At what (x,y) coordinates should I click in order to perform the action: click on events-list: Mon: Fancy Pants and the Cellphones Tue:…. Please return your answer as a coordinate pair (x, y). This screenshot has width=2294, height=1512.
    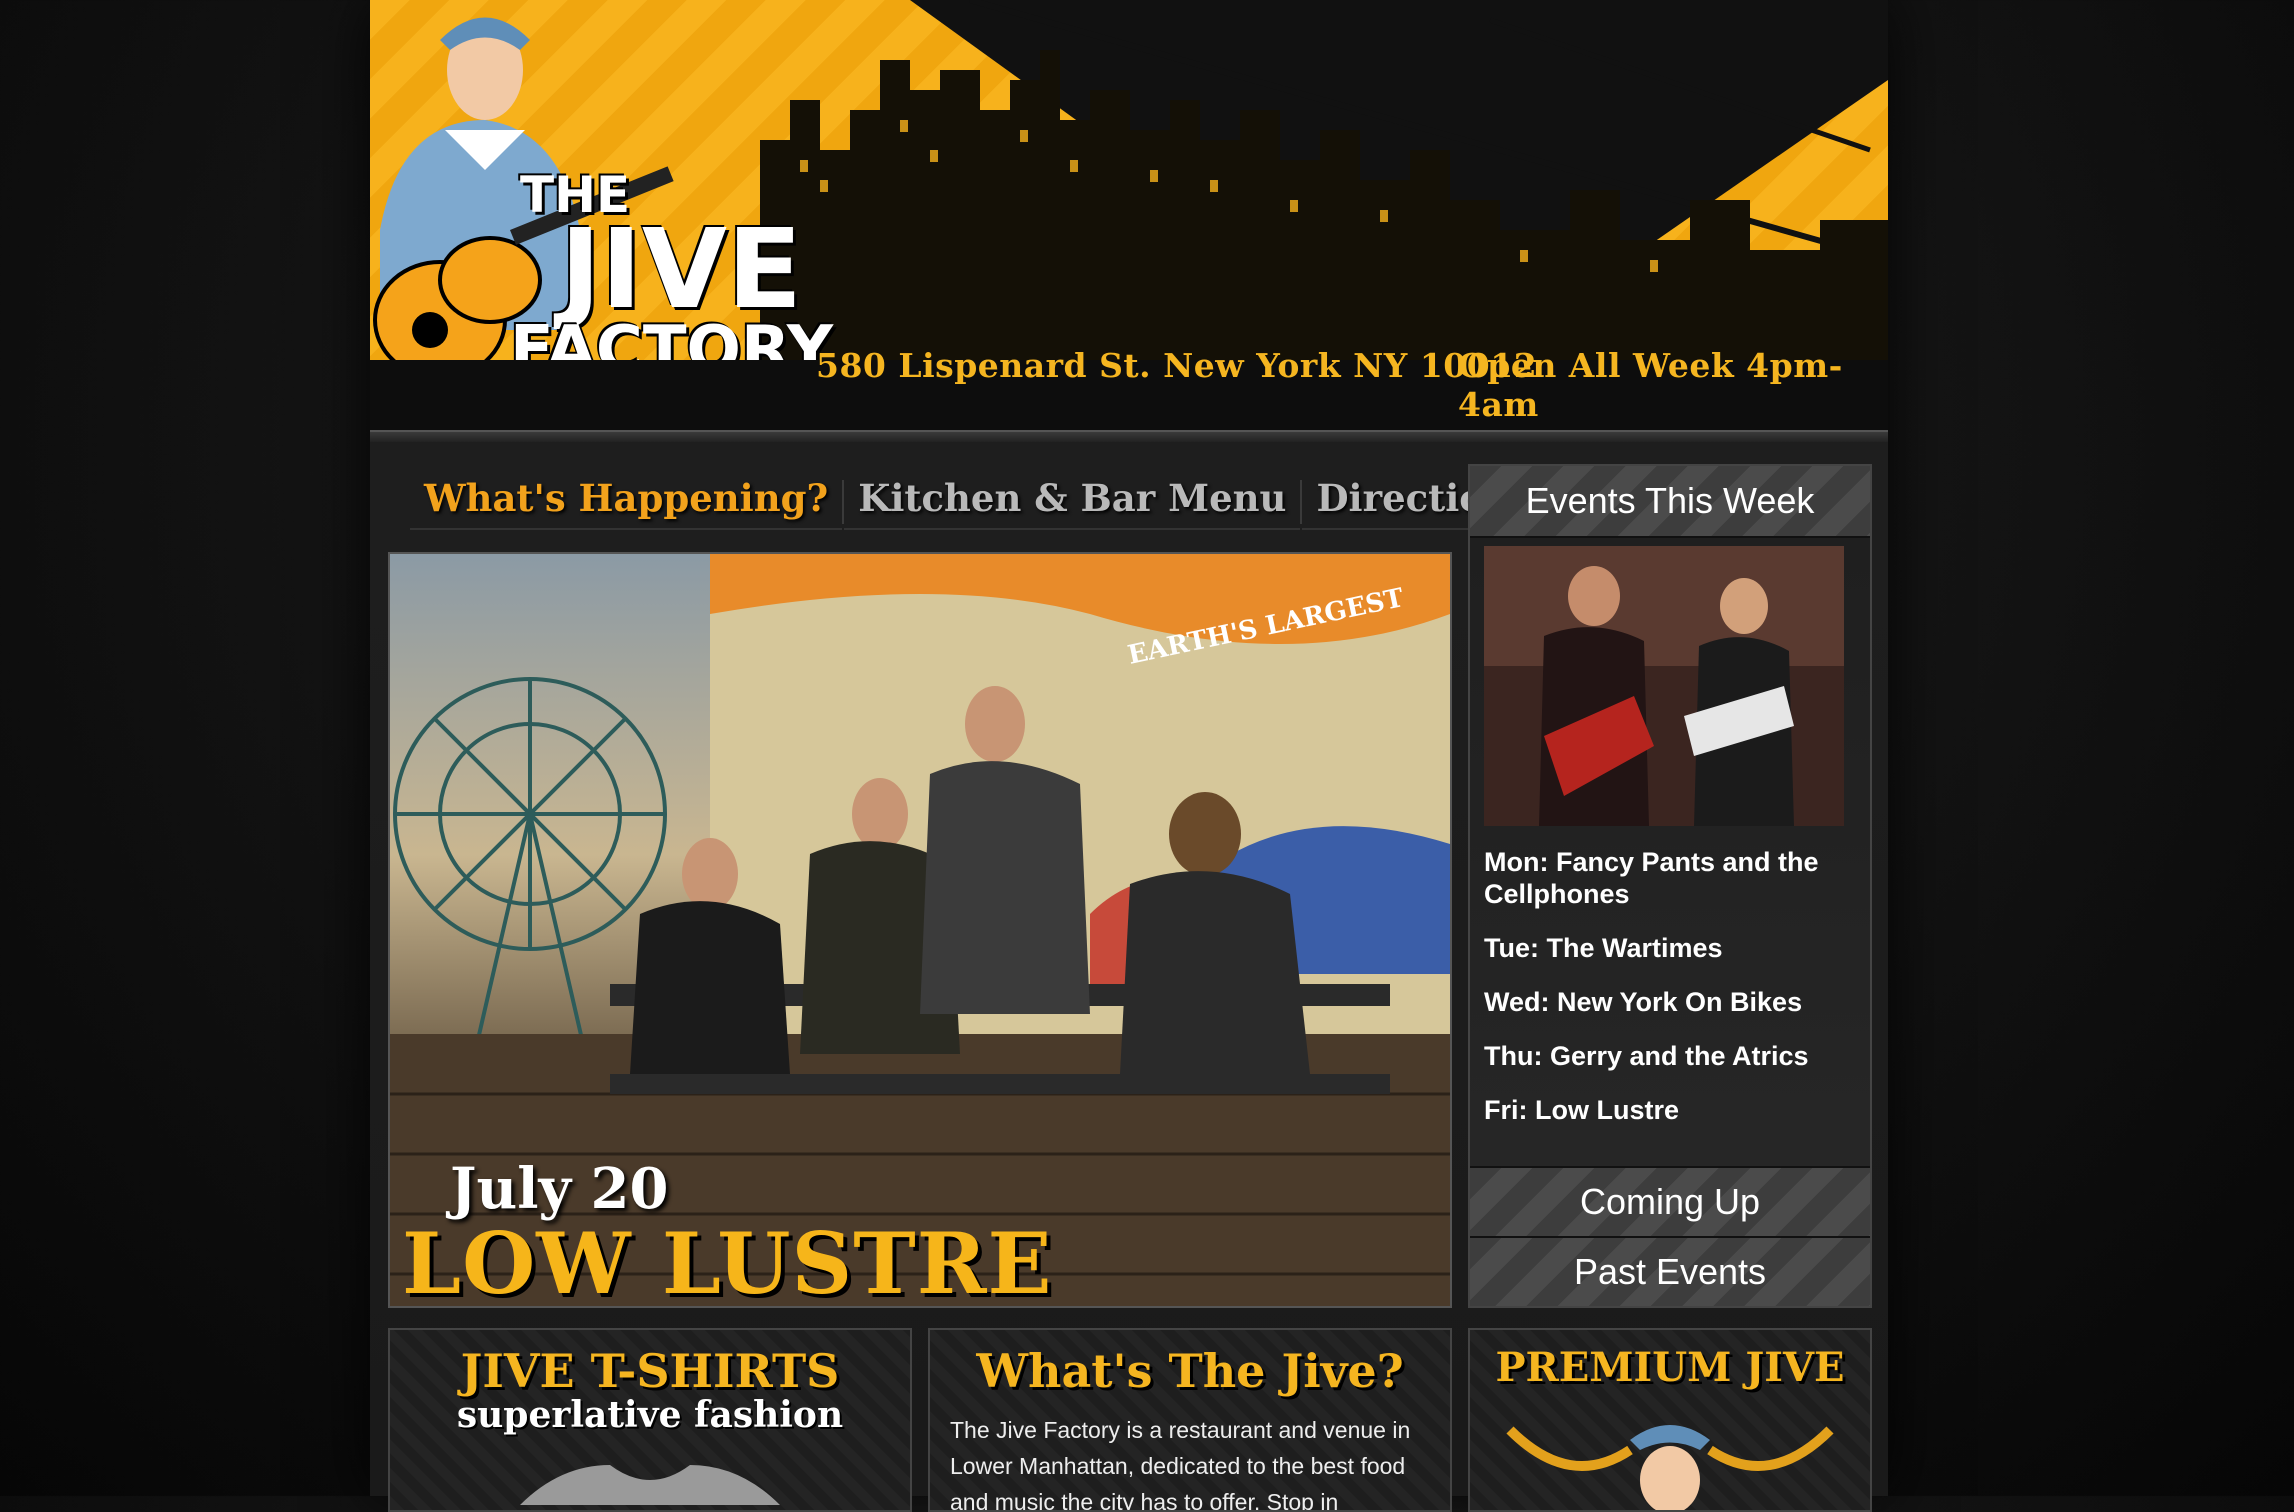
    Looking at the image, I should click on (1669, 997).